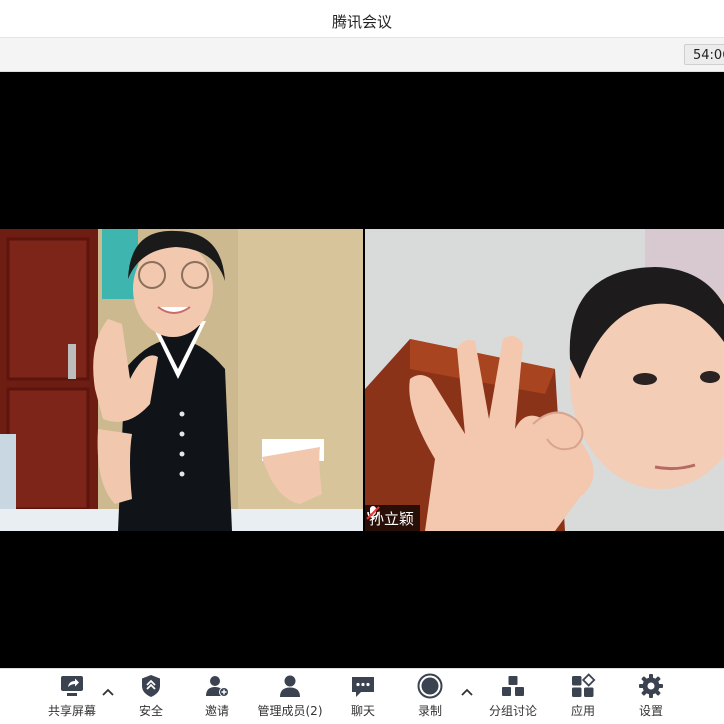  What do you see at coordinates (430, 686) in the screenshot?
I see `record-icon` at bounding box center [430, 686].